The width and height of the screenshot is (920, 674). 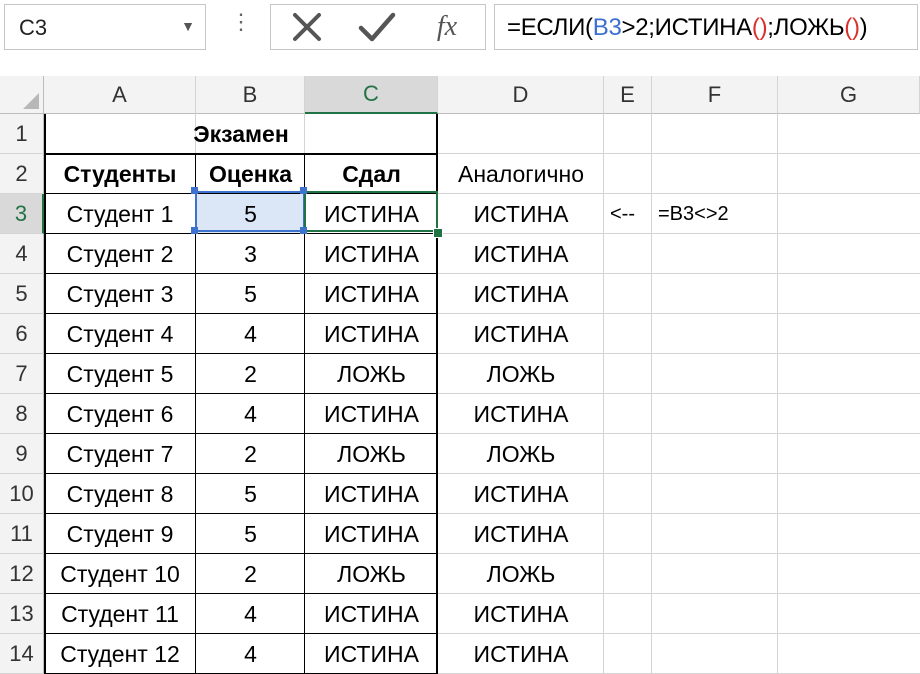 I want to click on row-header: 14, so click(x=22, y=654).